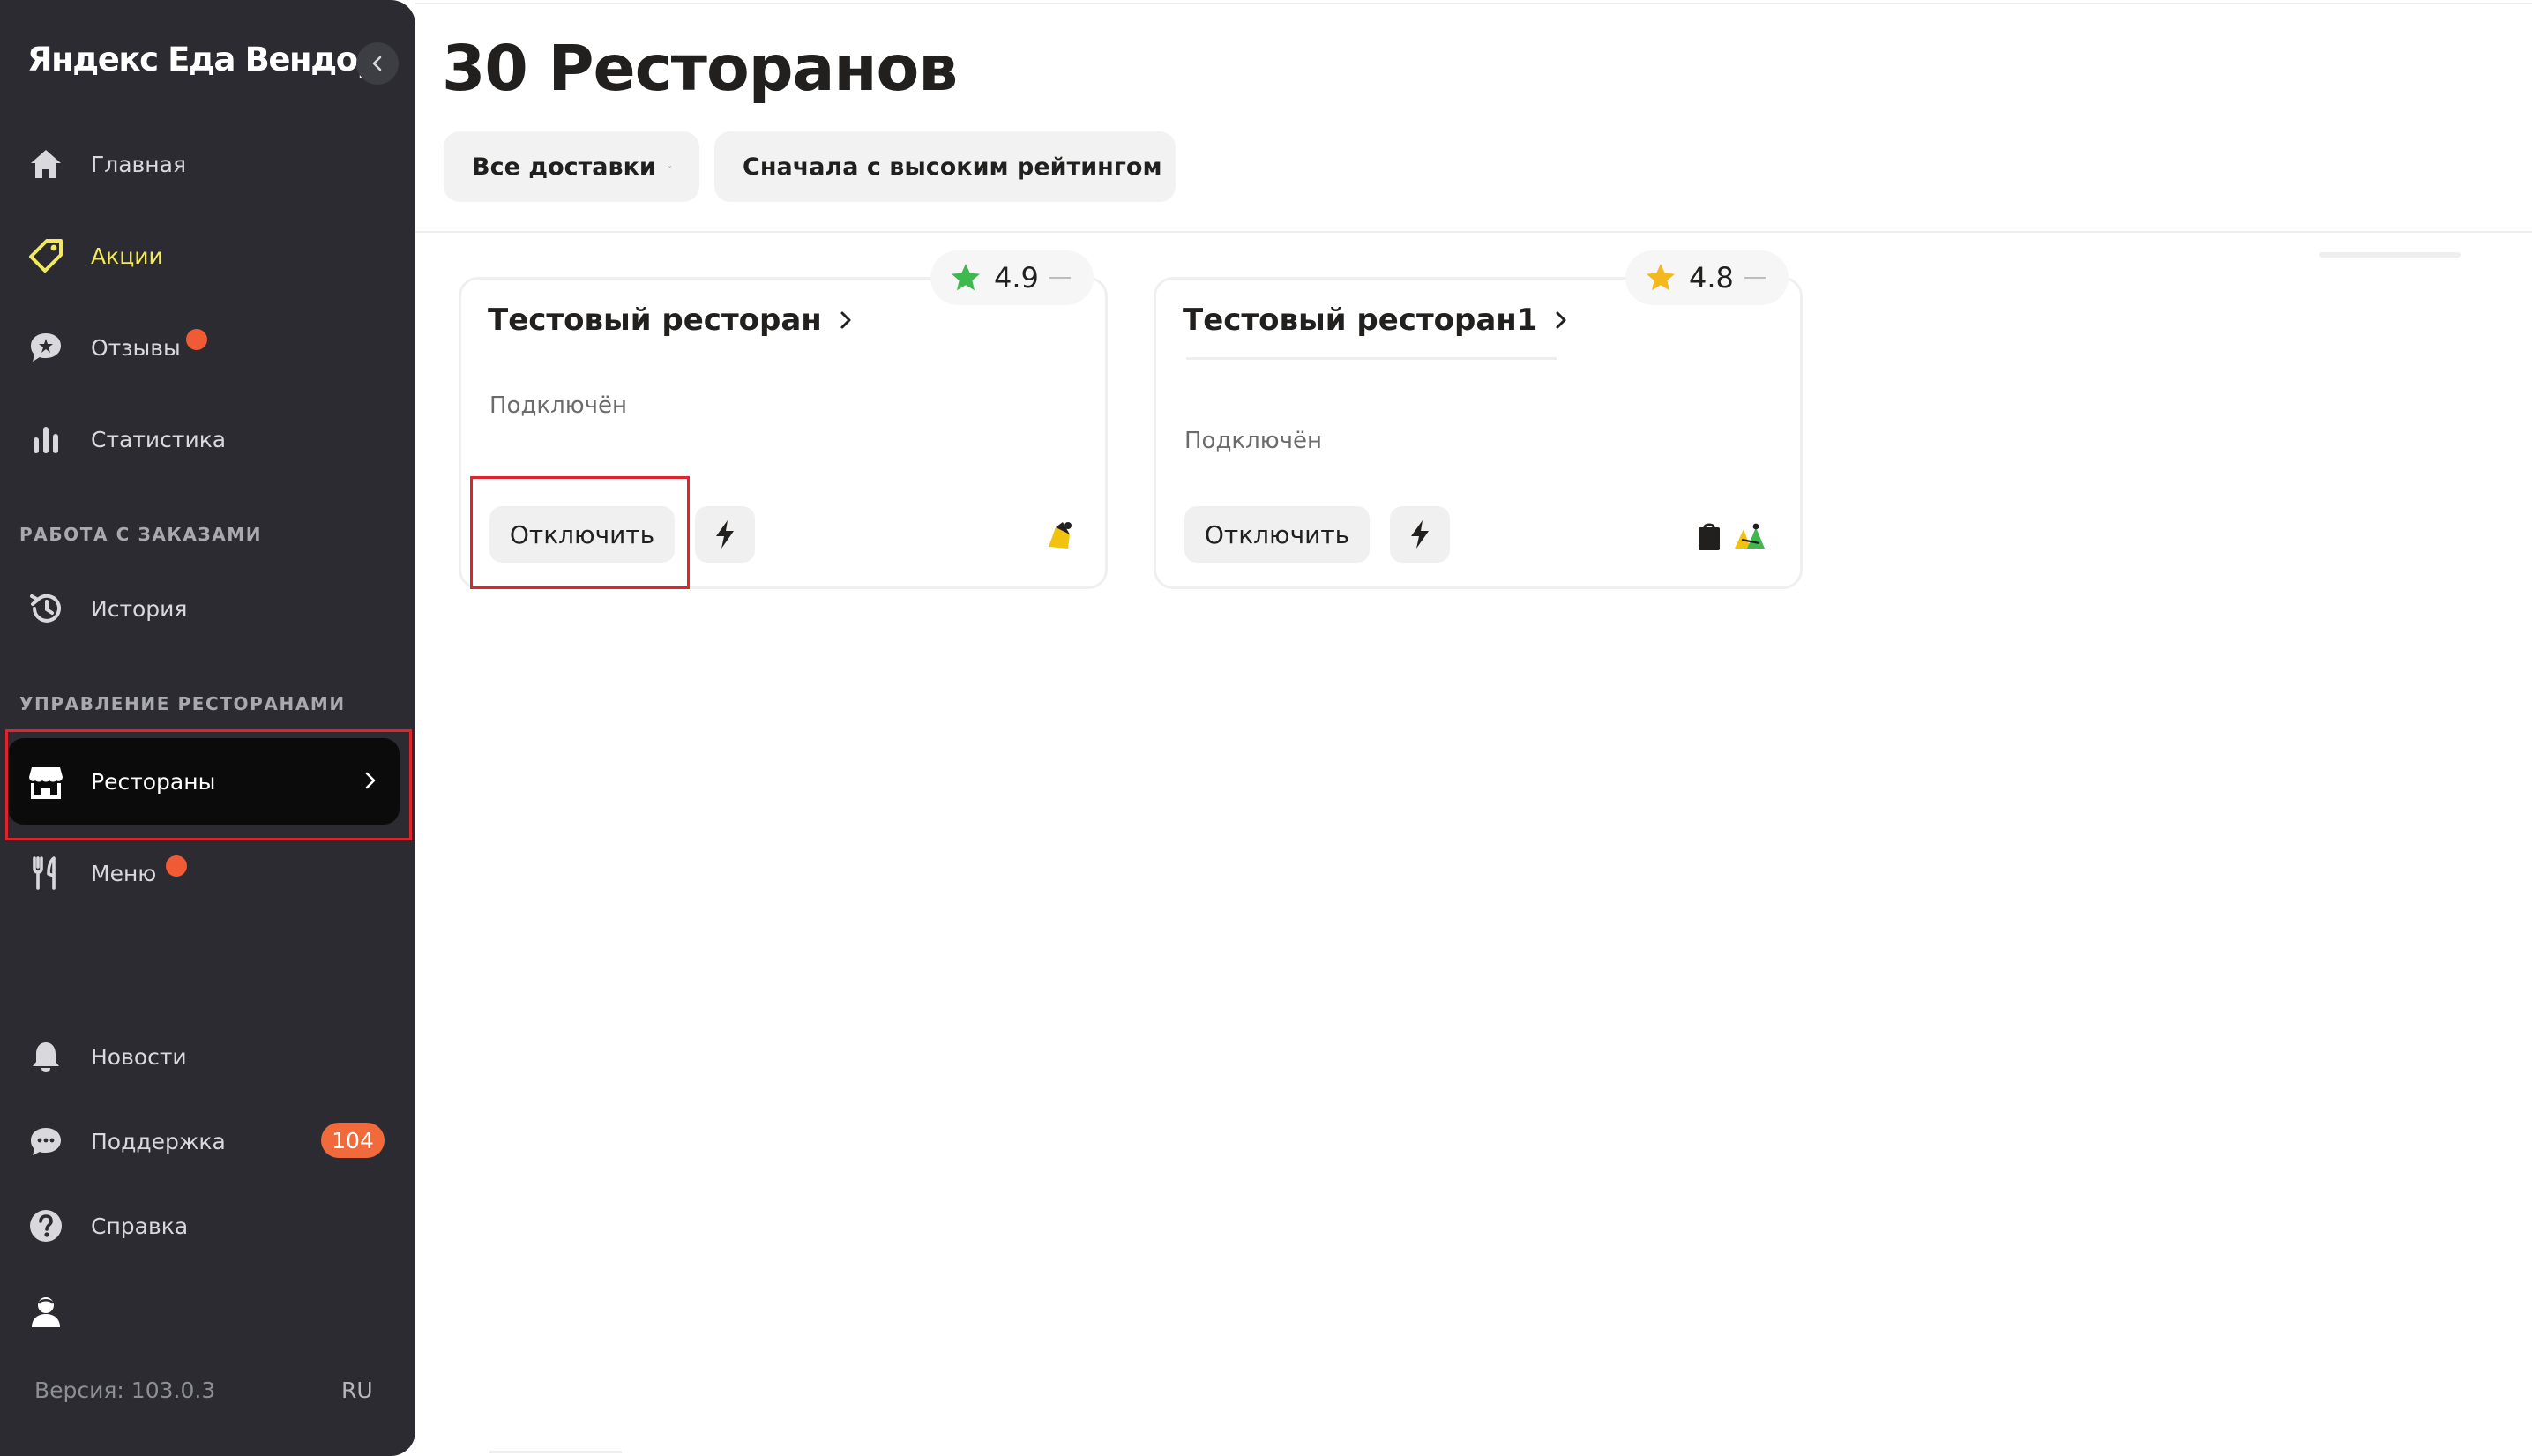 Image resolution: width=2532 pixels, height=1456 pixels. Describe the element at coordinates (159, 1141) in the screenshot. I see `sidebar-item-label: Поддержка` at that location.